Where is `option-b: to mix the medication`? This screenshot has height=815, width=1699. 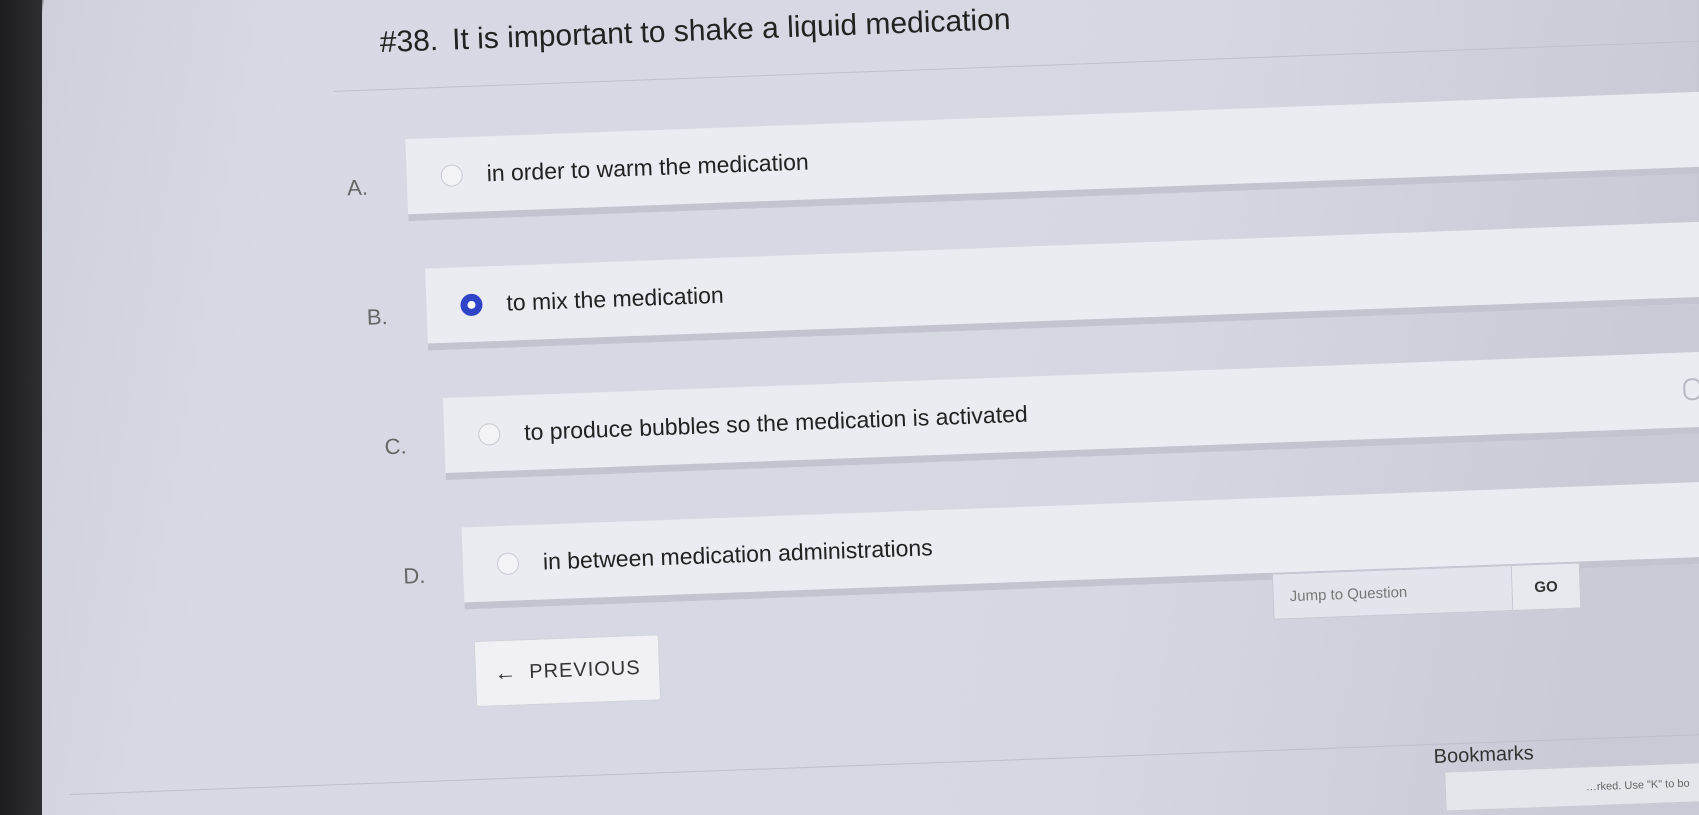 option-b: to mix the medication is located at coordinates (1062, 285).